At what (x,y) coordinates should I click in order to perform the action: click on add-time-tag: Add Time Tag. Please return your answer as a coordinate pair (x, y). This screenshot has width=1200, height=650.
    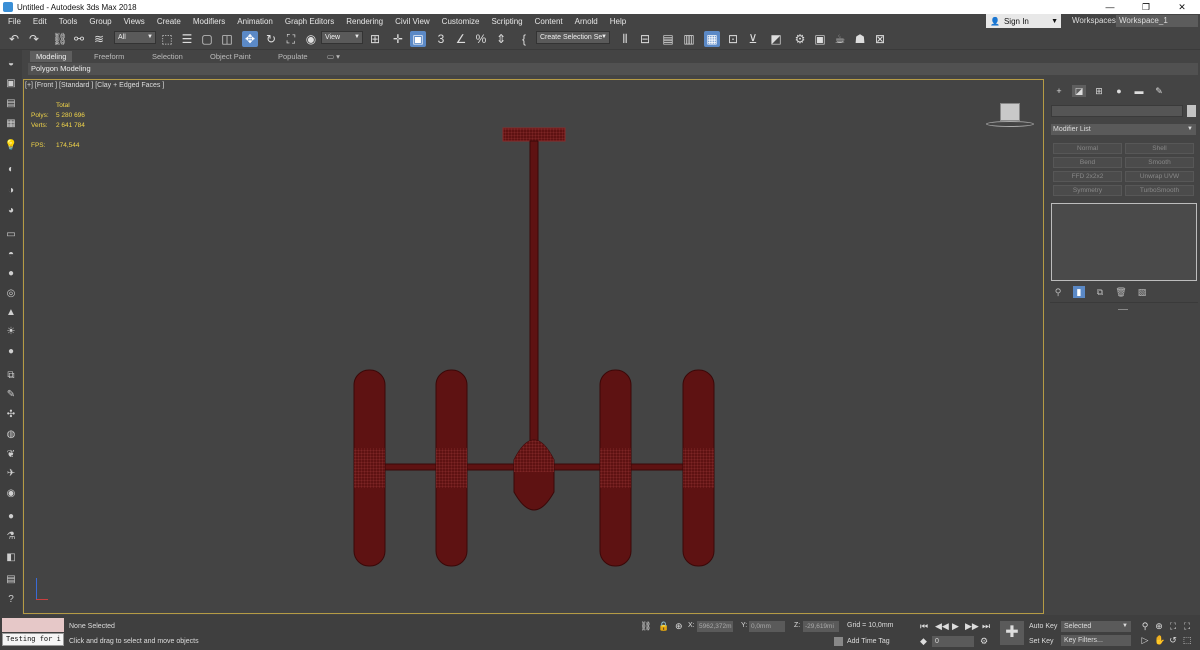
    Looking at the image, I should click on (862, 641).